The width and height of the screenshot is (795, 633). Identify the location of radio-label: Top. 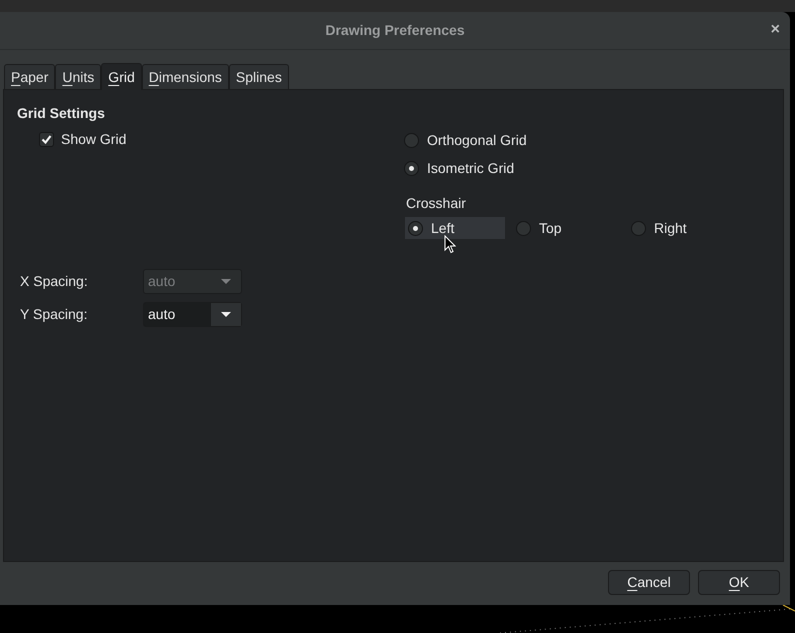
(550, 228).